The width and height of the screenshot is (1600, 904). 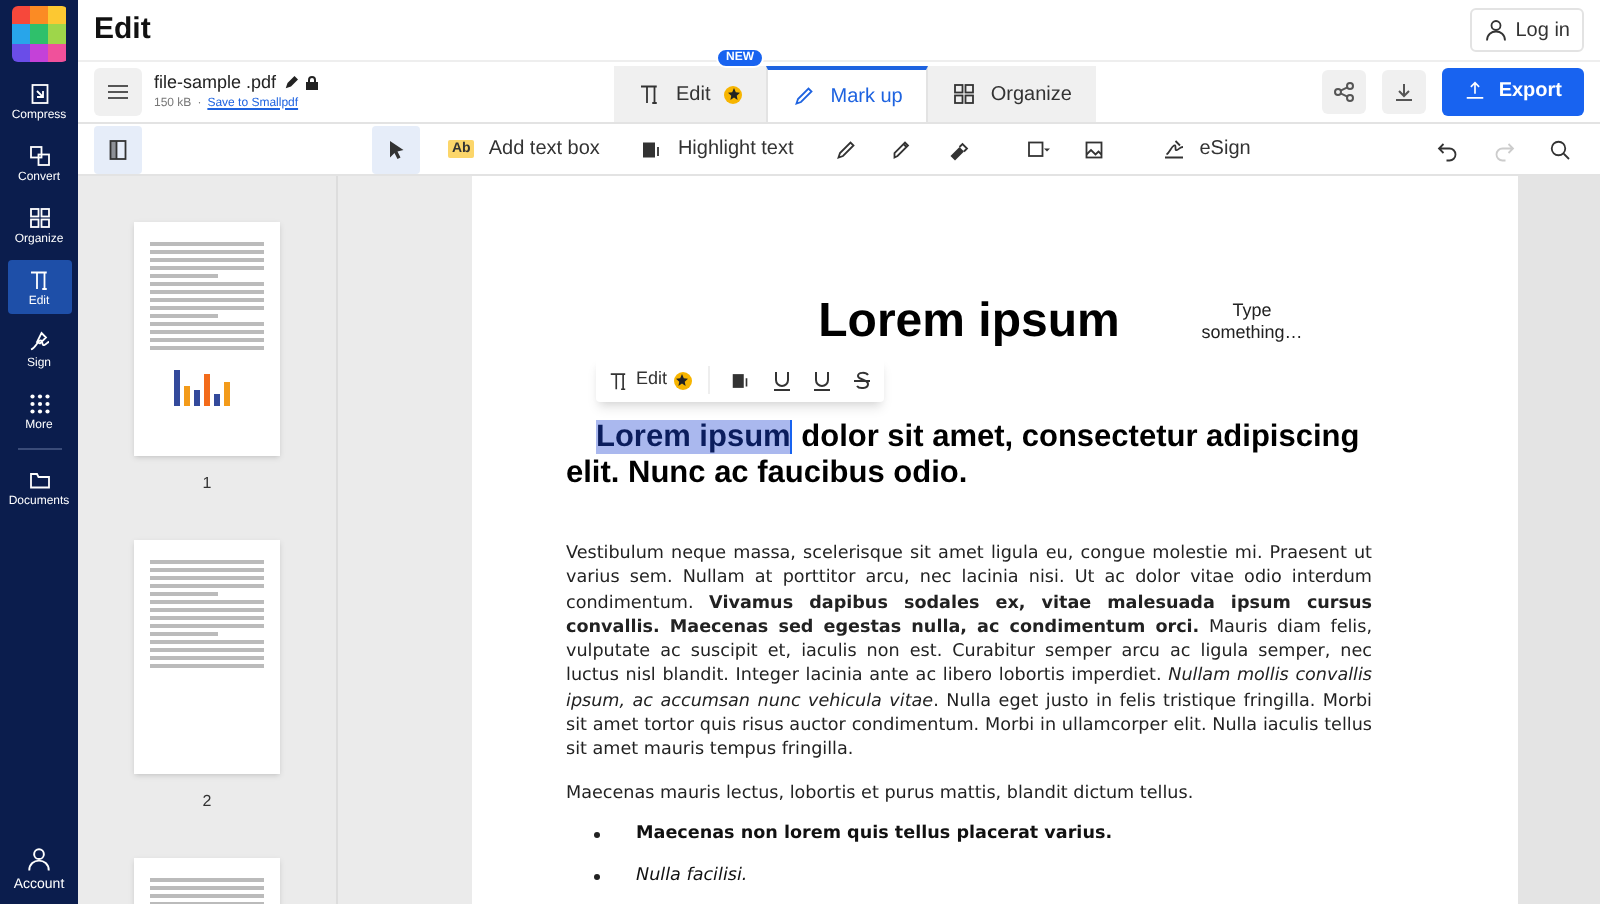 What do you see at coordinates (39, 34) in the screenshot?
I see `app-logo` at bounding box center [39, 34].